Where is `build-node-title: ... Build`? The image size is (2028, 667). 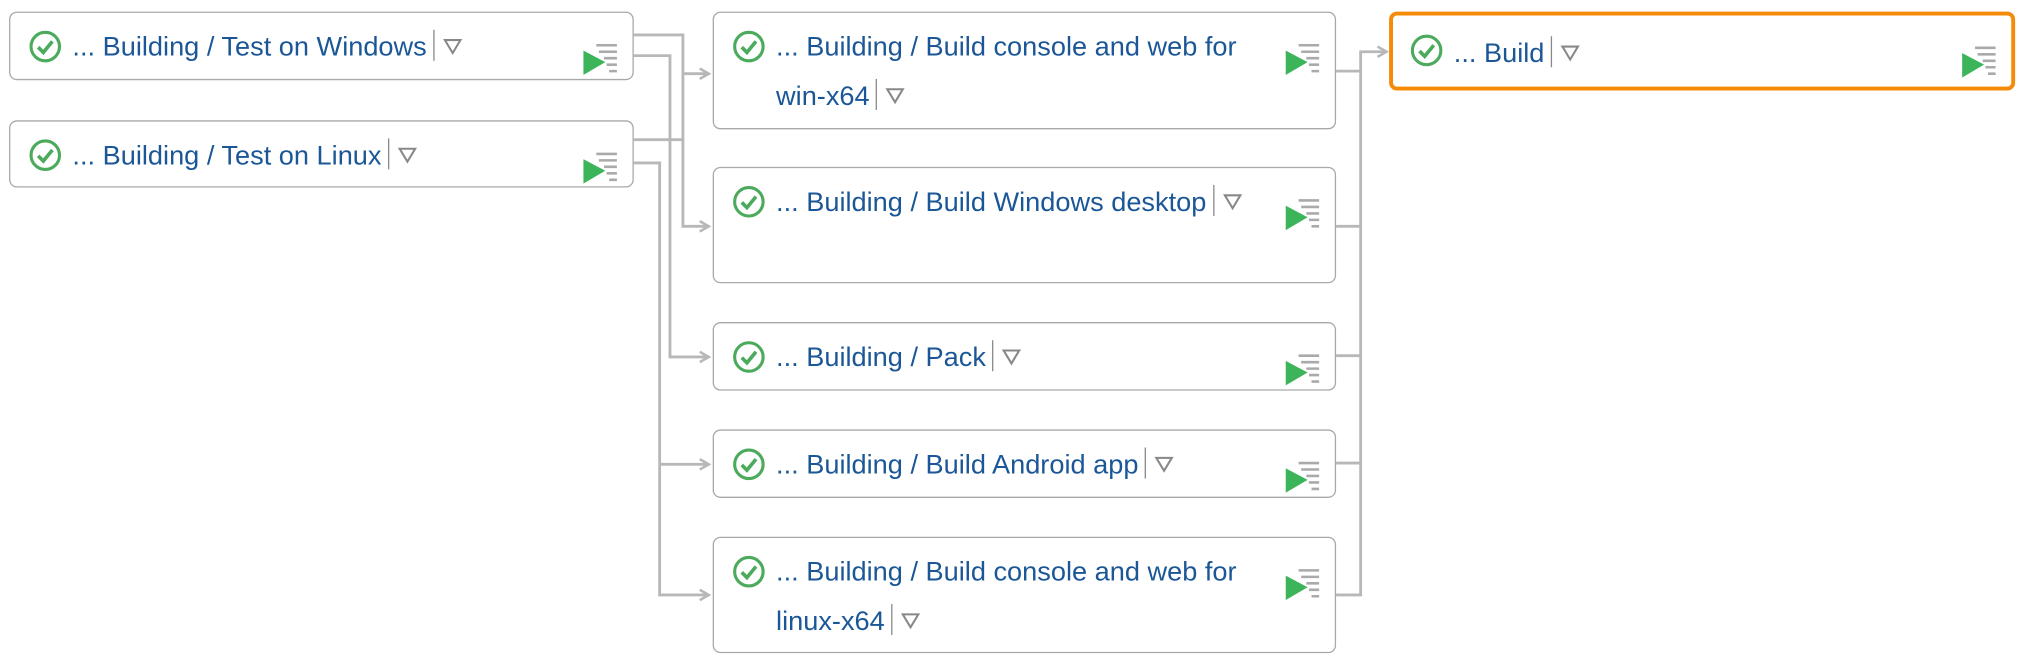 build-node-title: ... Build is located at coordinates (1694, 54).